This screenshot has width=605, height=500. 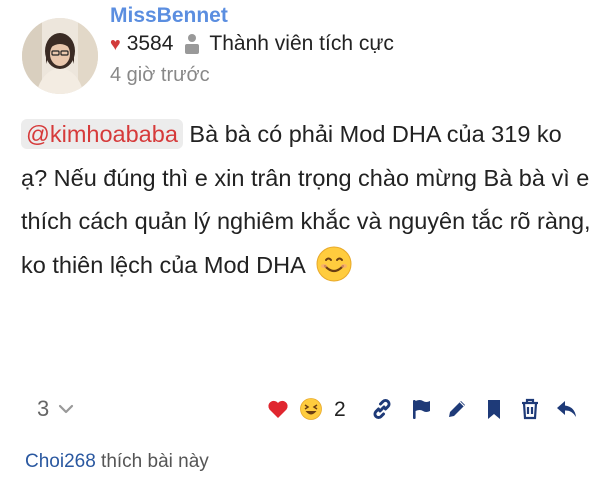 What do you see at coordinates (334, 264) in the screenshot?
I see `smile-emoji-icon` at bounding box center [334, 264].